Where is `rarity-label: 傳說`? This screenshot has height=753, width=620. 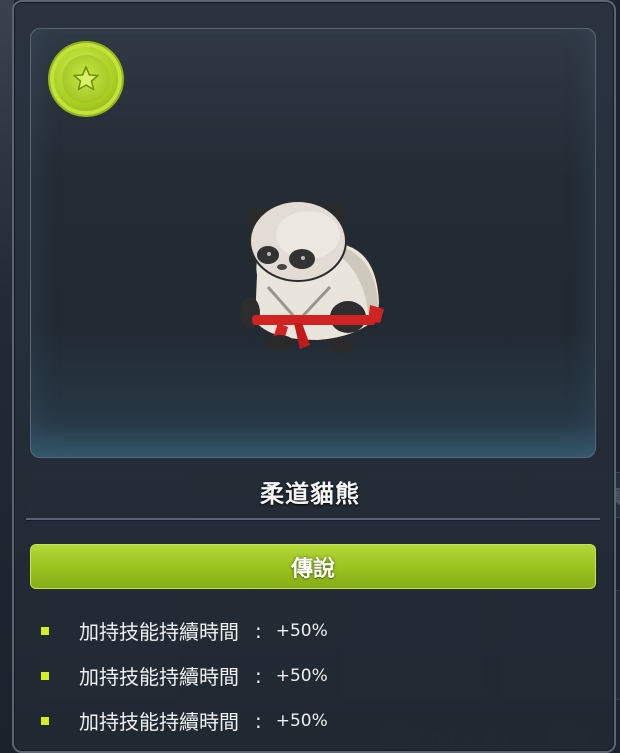 rarity-label: 傳說 is located at coordinates (312, 569).